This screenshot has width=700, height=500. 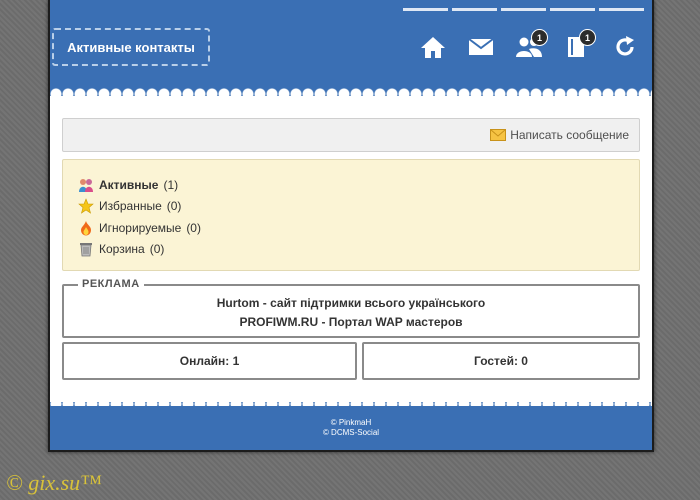 I want to click on book-icon: 1, so click(x=579, y=44).